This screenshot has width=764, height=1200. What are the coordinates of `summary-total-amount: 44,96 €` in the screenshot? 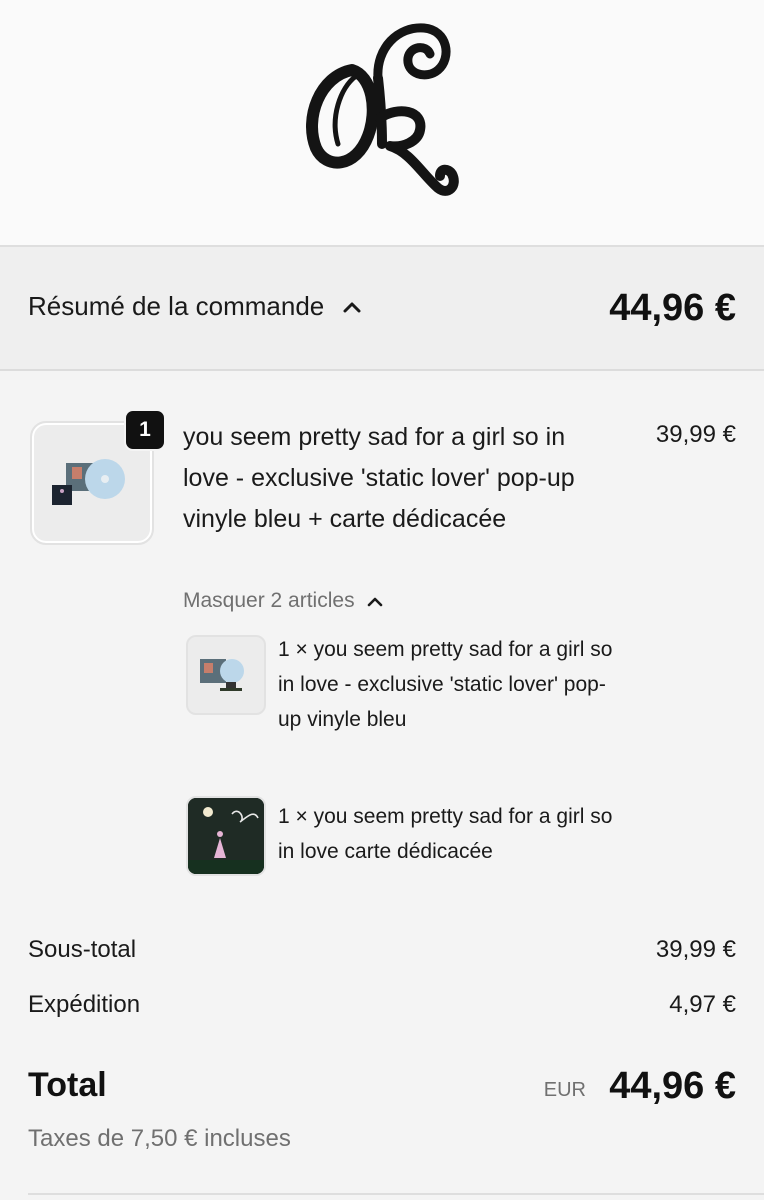 It's located at (672, 308).